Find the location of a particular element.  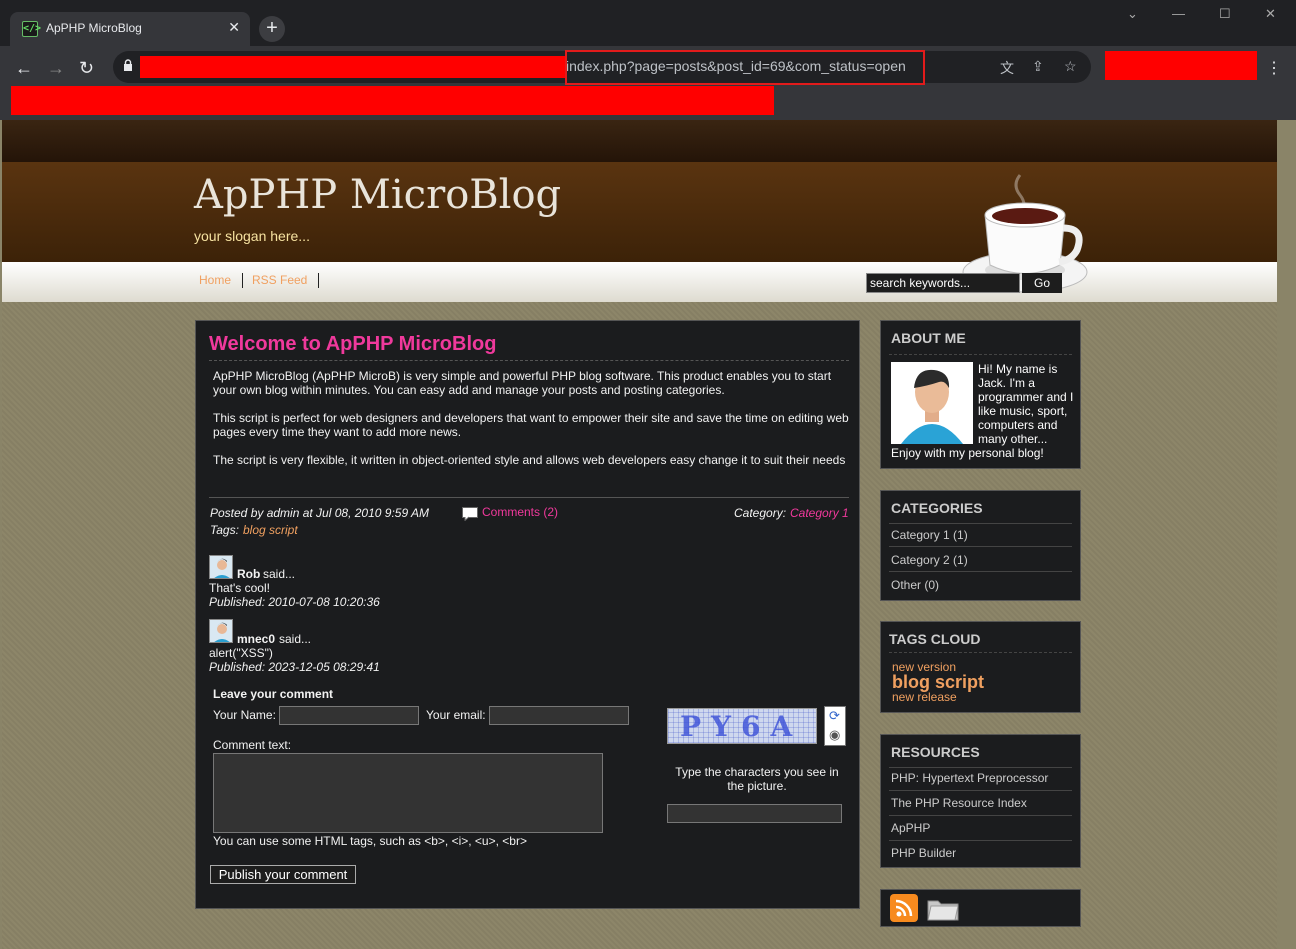

category-item: Category 1 (1) is located at coordinates (929, 535).